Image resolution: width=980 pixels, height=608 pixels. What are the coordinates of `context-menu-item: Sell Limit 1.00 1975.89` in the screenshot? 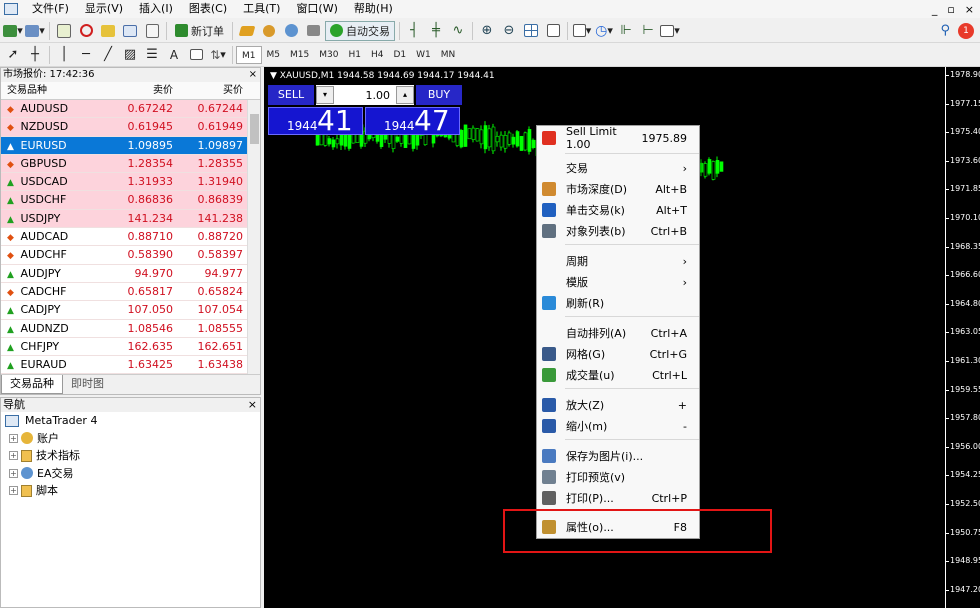 It's located at (618, 138).